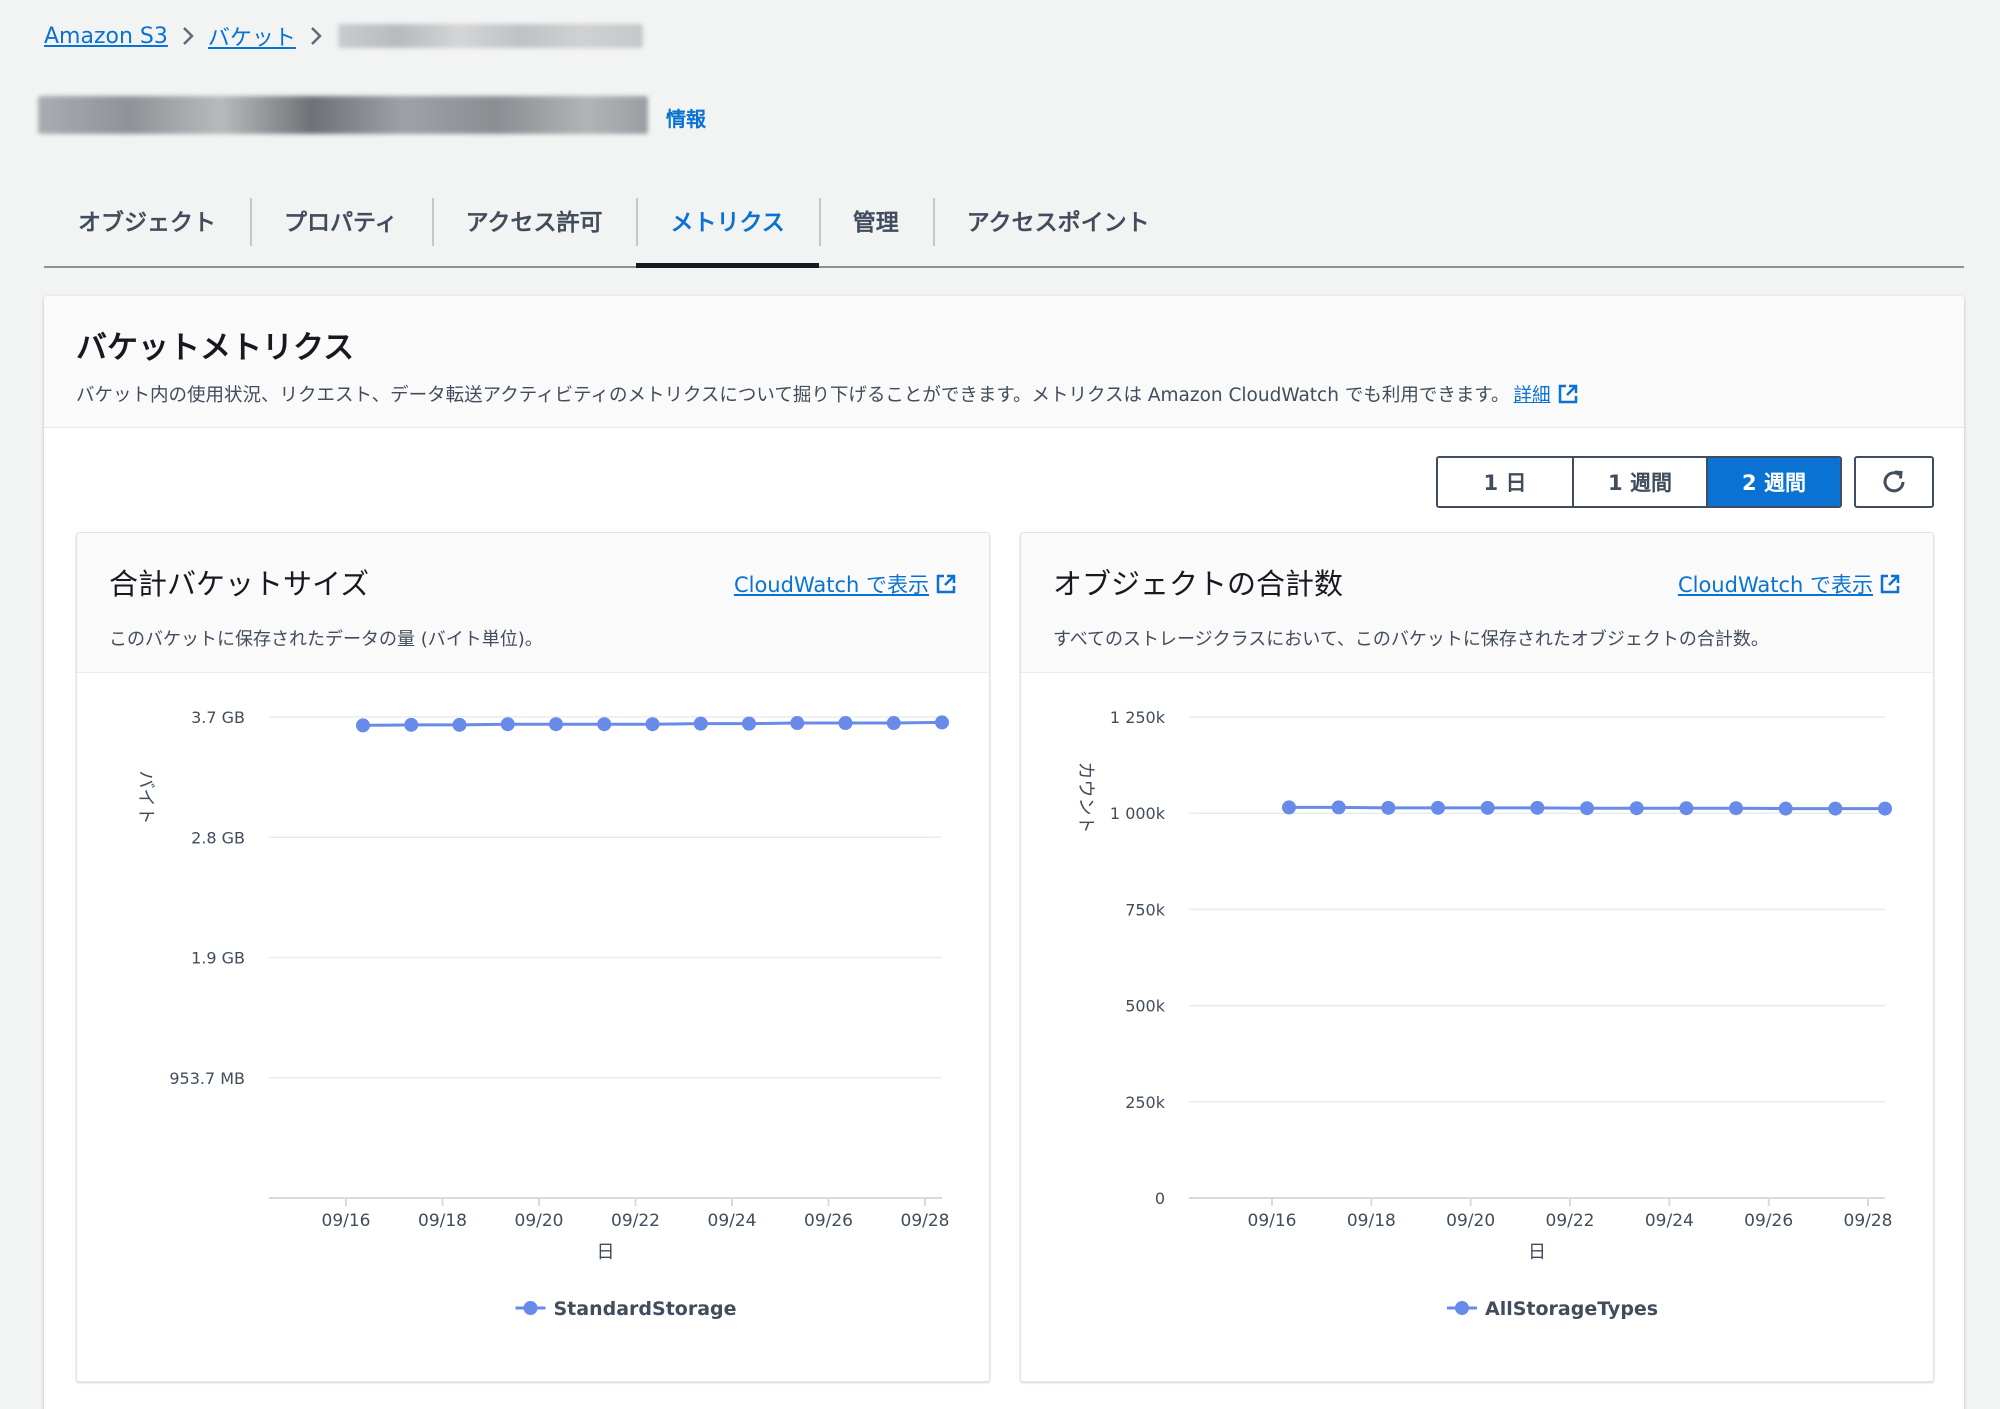 This screenshot has height=1409, width=2000. I want to click on y-axis-title: カウント, so click(1085, 798).